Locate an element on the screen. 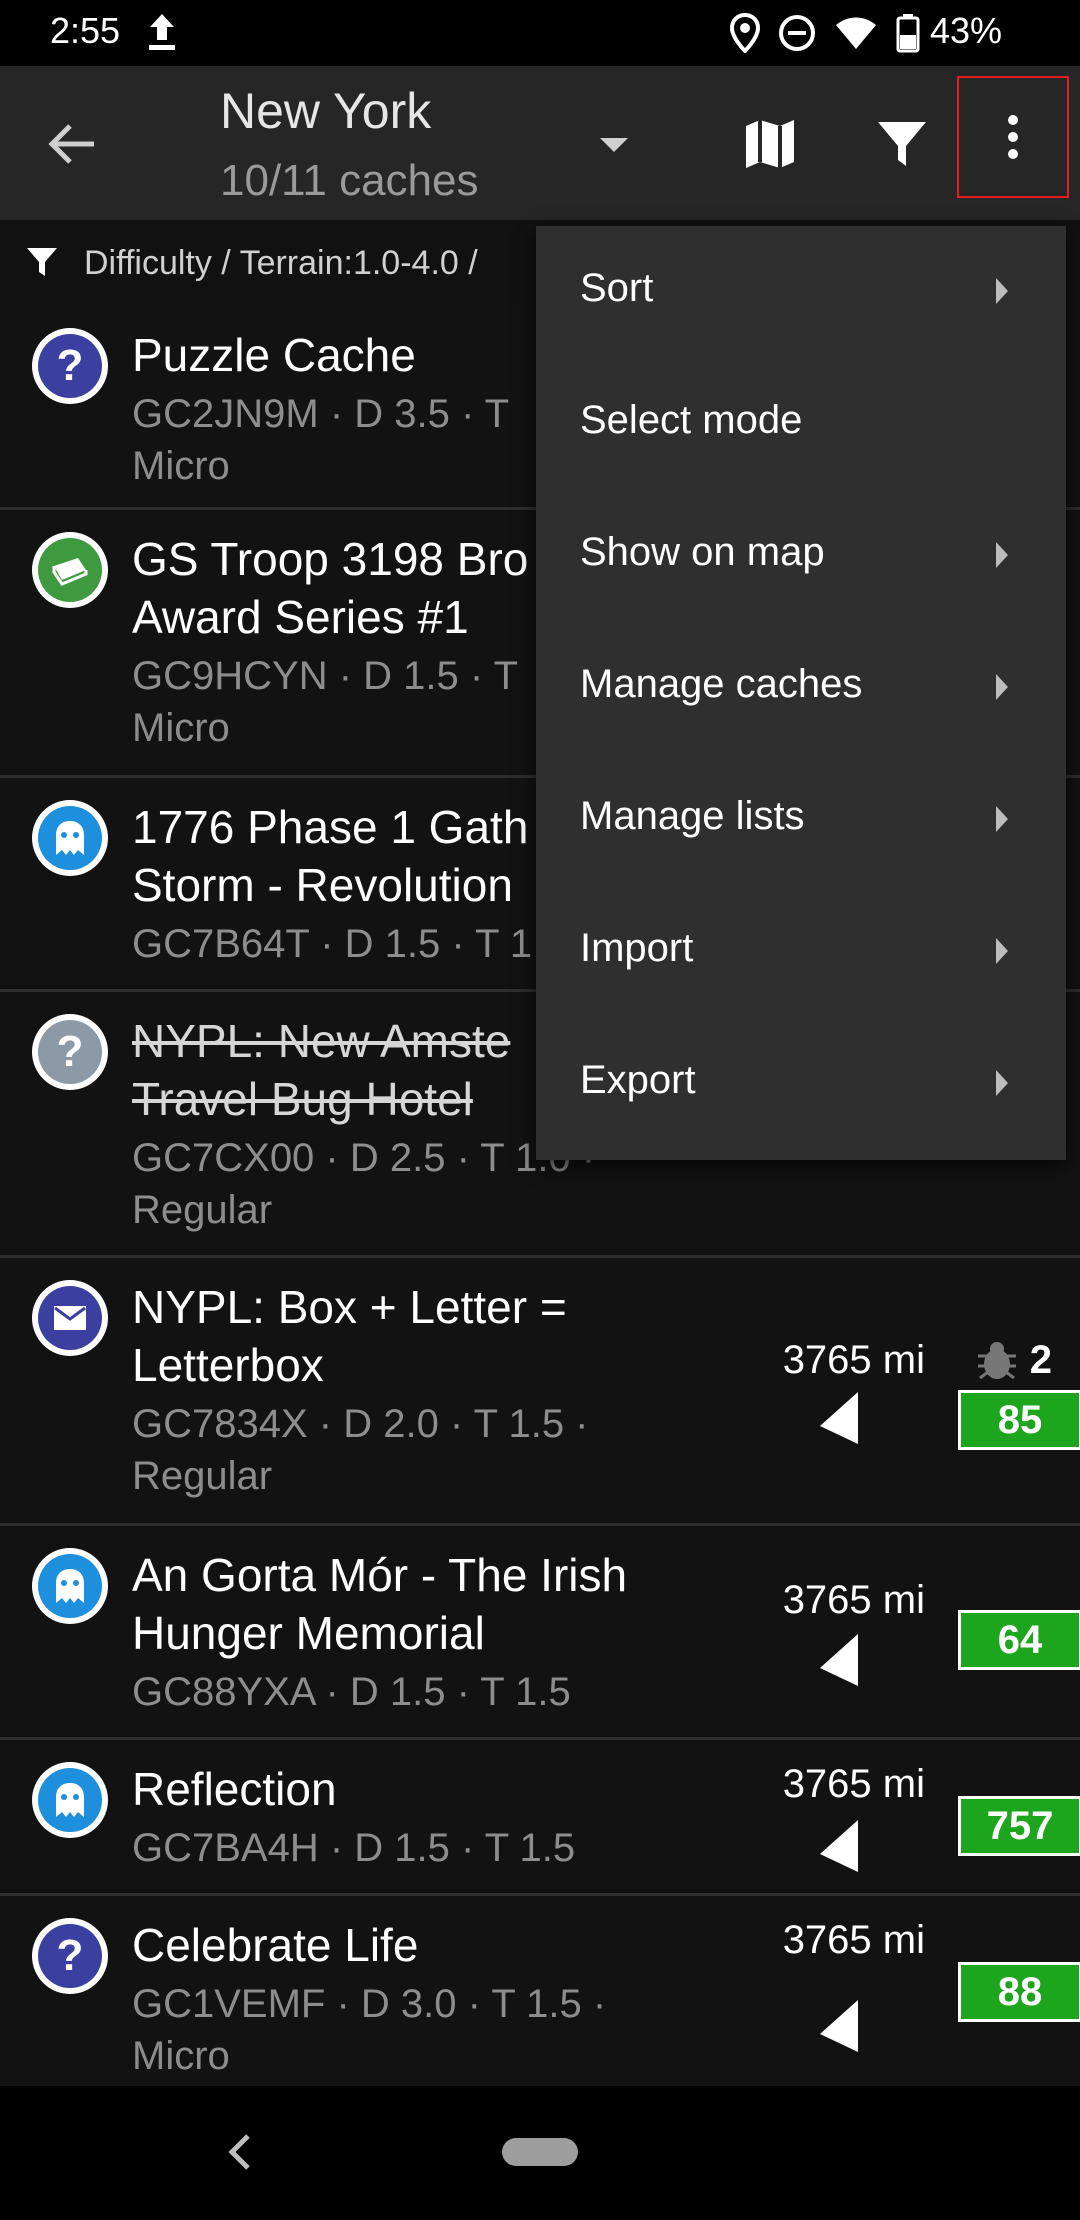 The height and width of the screenshot is (2220, 1080). cache-name: Reflection is located at coordinates (234, 1789).